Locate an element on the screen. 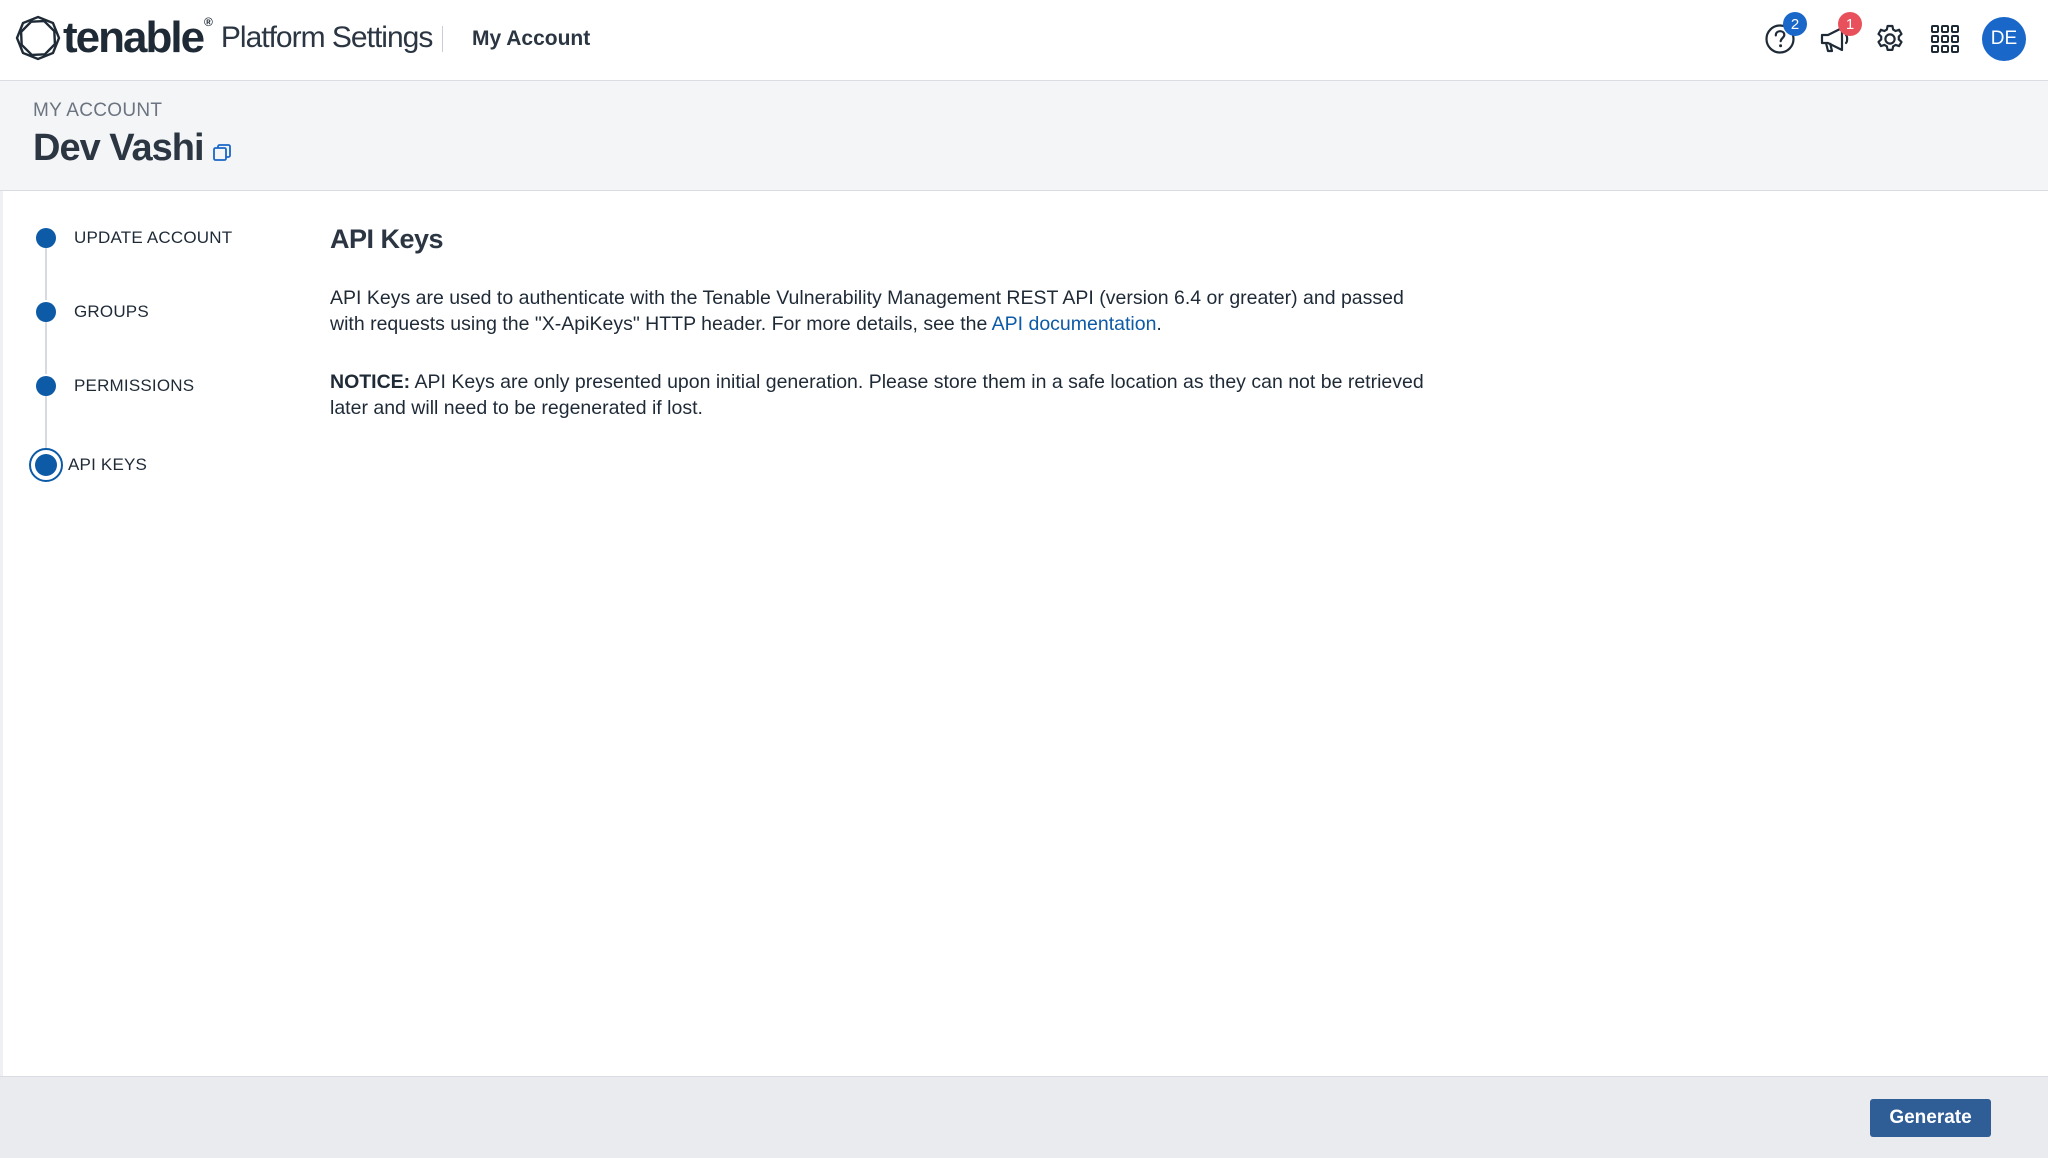  step-api-keys: API KEYS is located at coordinates (88, 465).